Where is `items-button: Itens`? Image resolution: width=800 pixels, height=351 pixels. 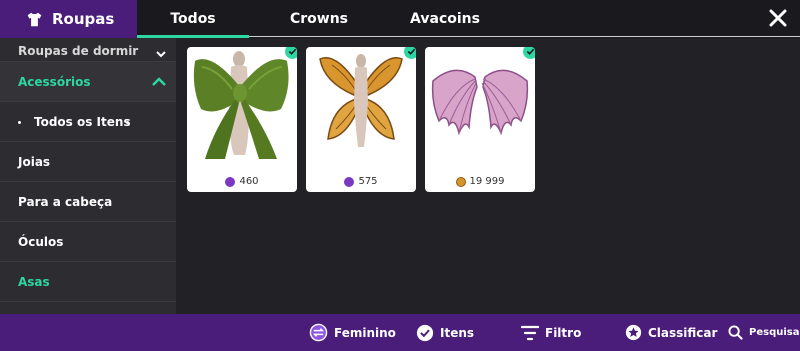 items-button: Itens is located at coordinates (445, 332).